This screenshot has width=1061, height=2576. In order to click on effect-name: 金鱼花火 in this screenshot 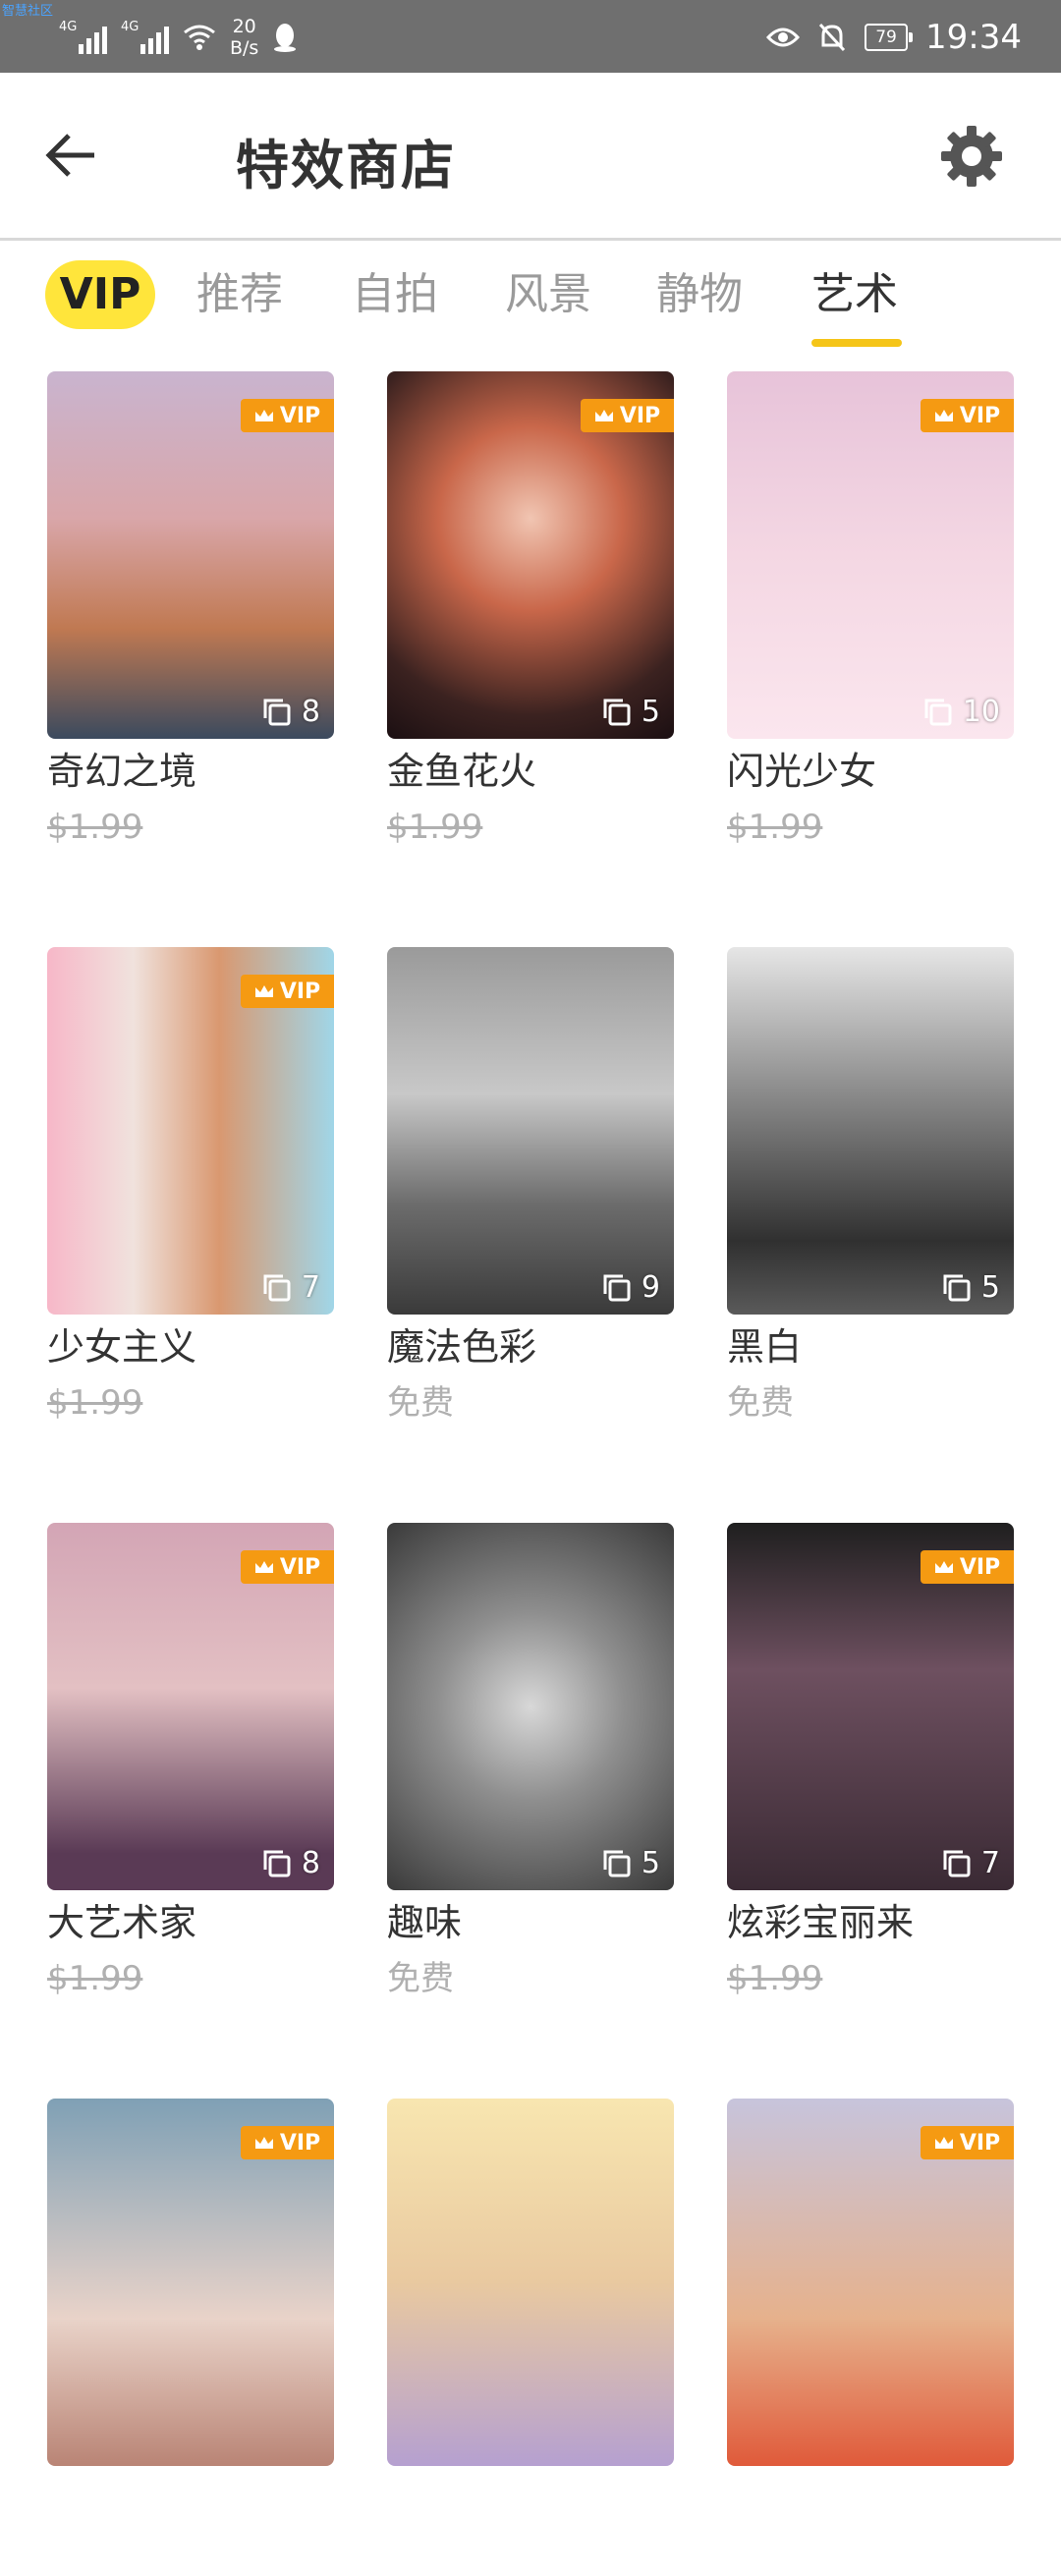, I will do `click(462, 771)`.